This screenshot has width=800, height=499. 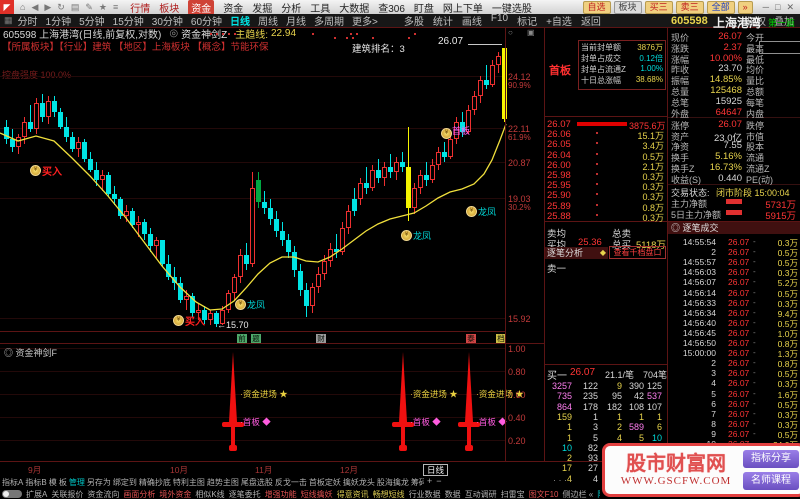 I want to click on queue-cell: 82, so click(x=592, y=447).